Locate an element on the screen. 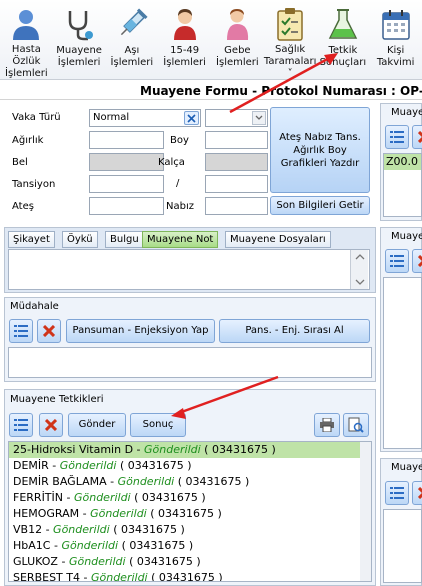 The image size is (422, 586). tansiyon-diastolic-input is located at coordinates (236, 184).